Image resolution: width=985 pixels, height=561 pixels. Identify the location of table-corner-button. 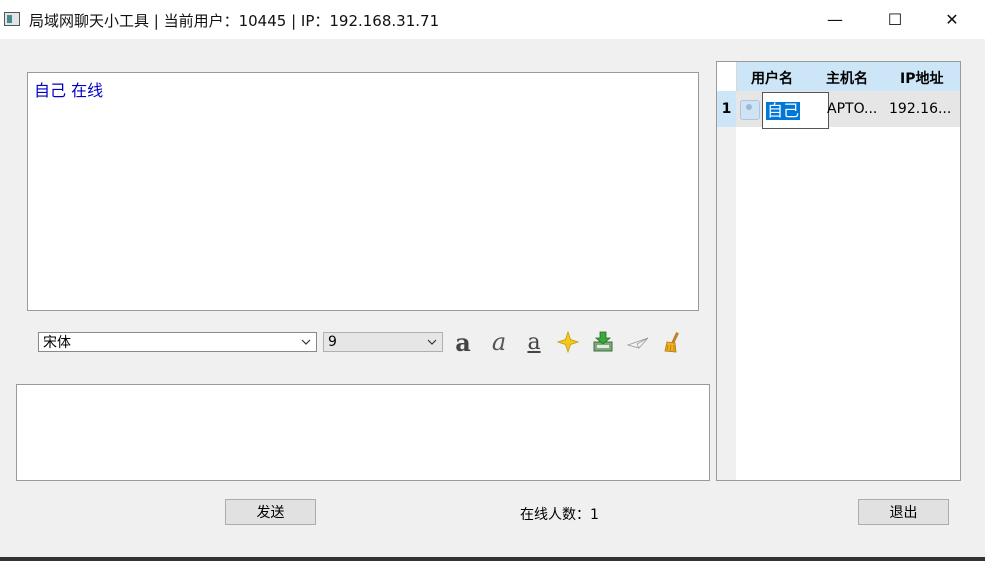
(727, 76).